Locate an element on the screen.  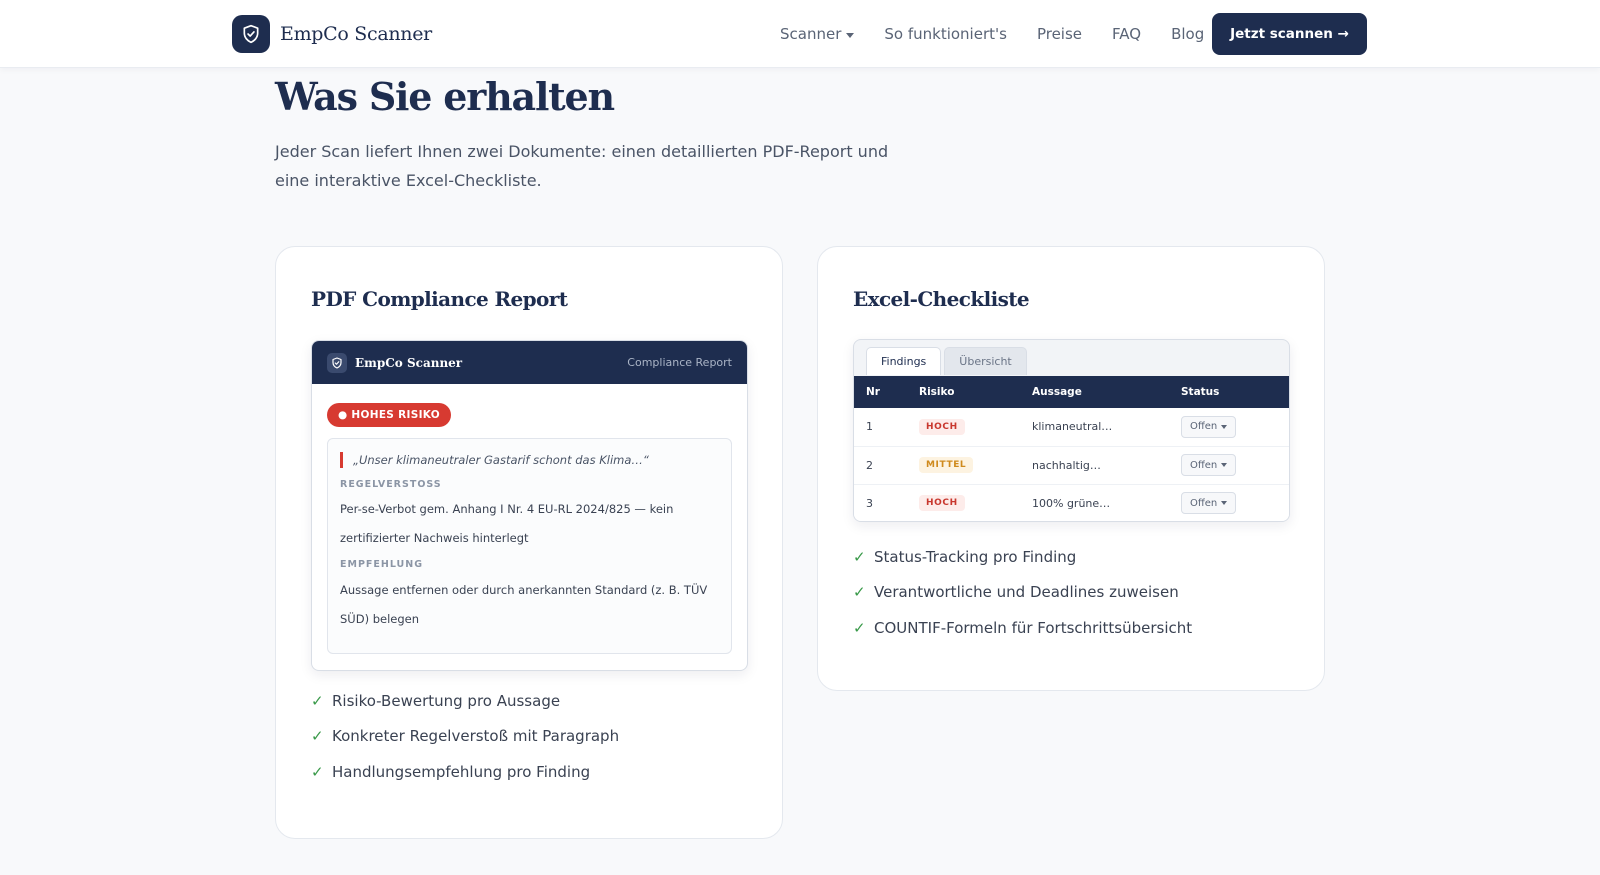
table-header-row: Nr Risiko Aussage Status is located at coordinates (1071, 392).